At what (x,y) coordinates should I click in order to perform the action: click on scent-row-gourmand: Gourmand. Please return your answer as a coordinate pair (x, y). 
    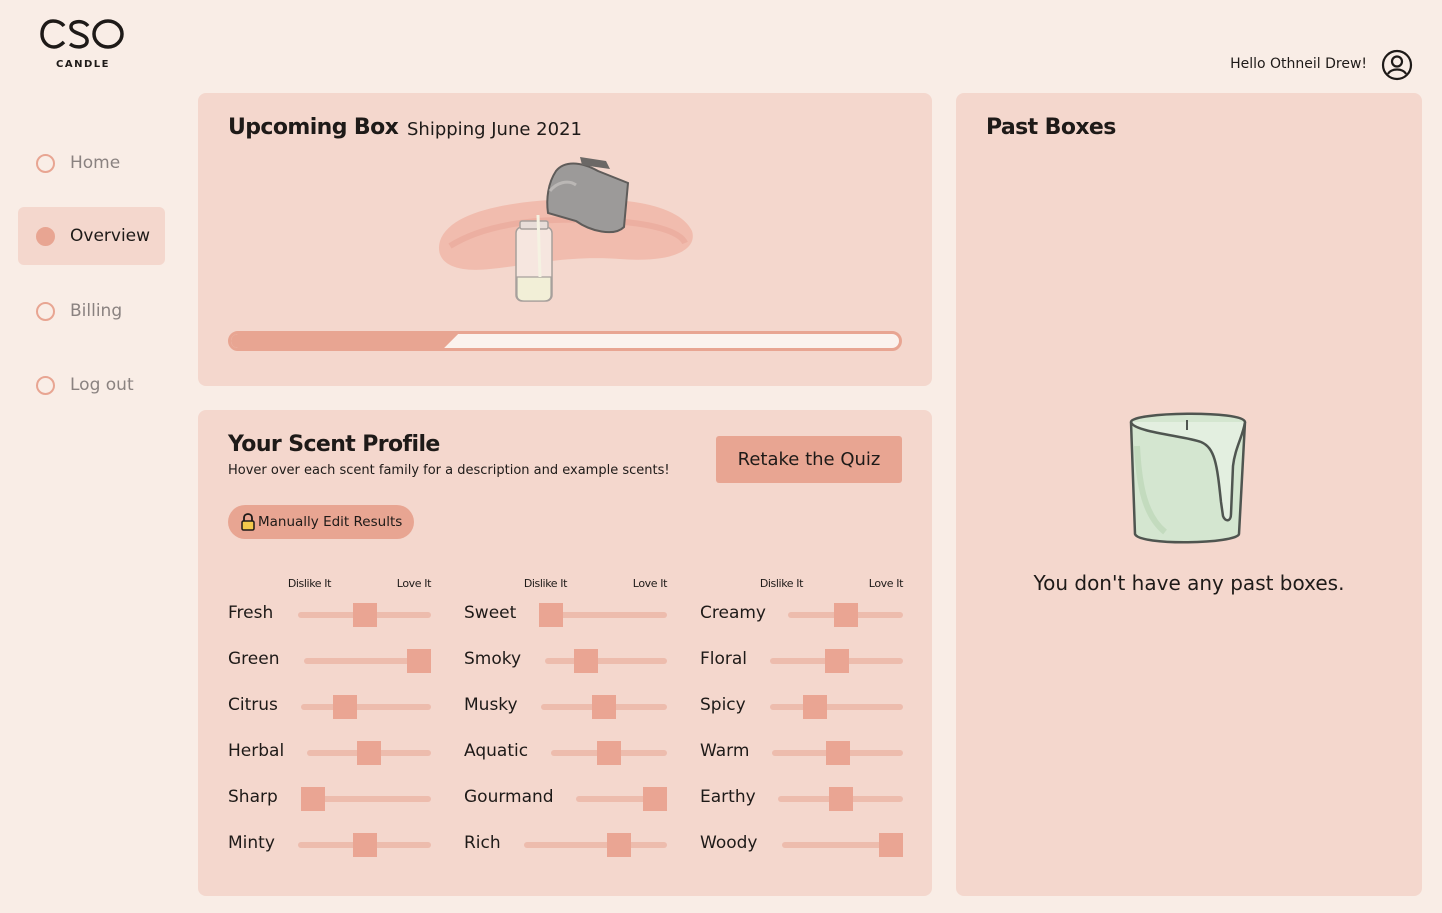
    Looking at the image, I should click on (565, 800).